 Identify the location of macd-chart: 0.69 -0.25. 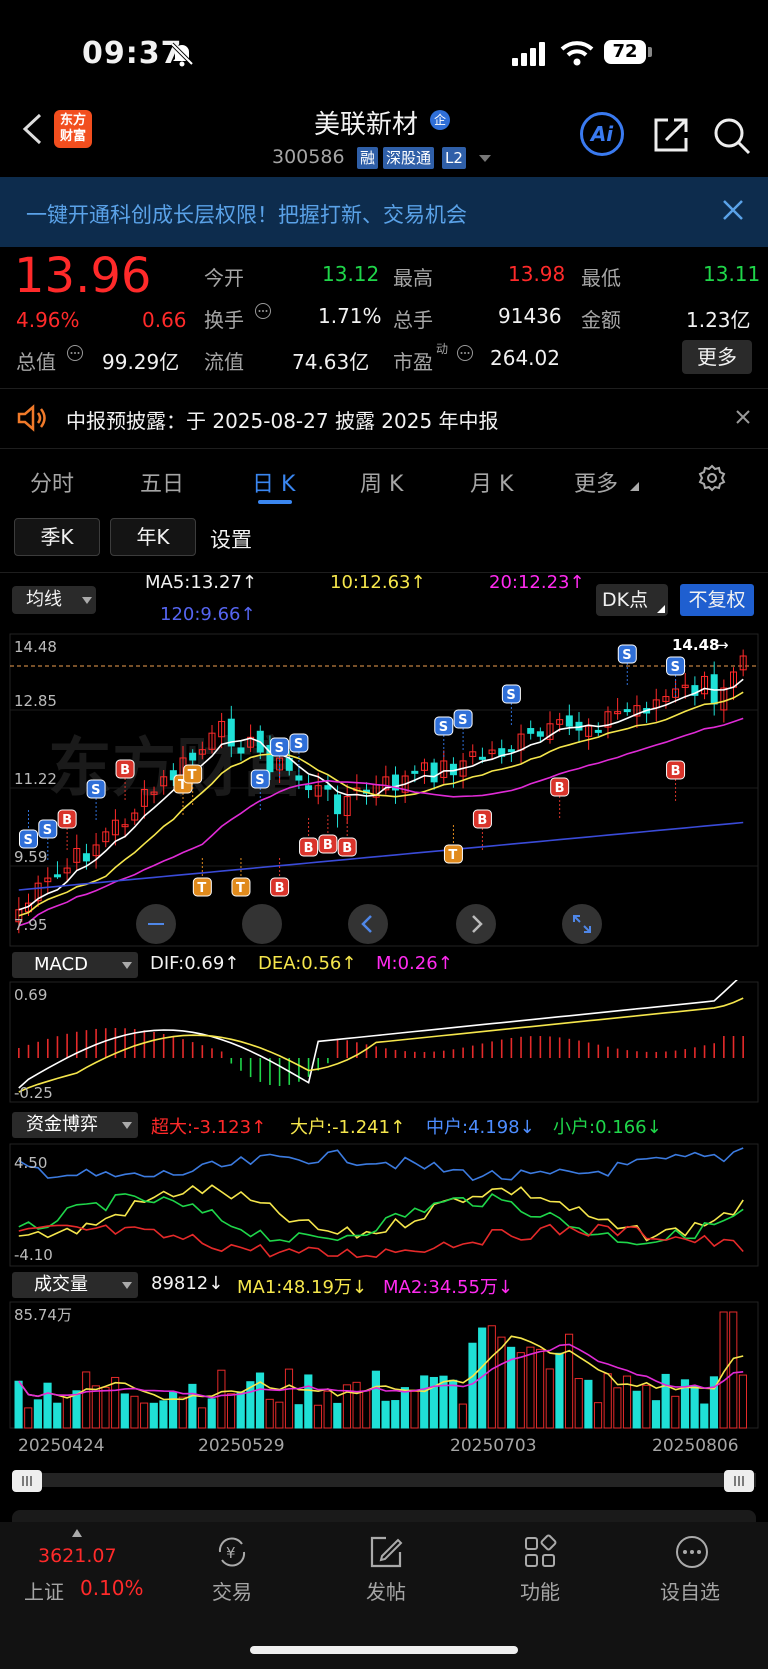
(384, 1042).